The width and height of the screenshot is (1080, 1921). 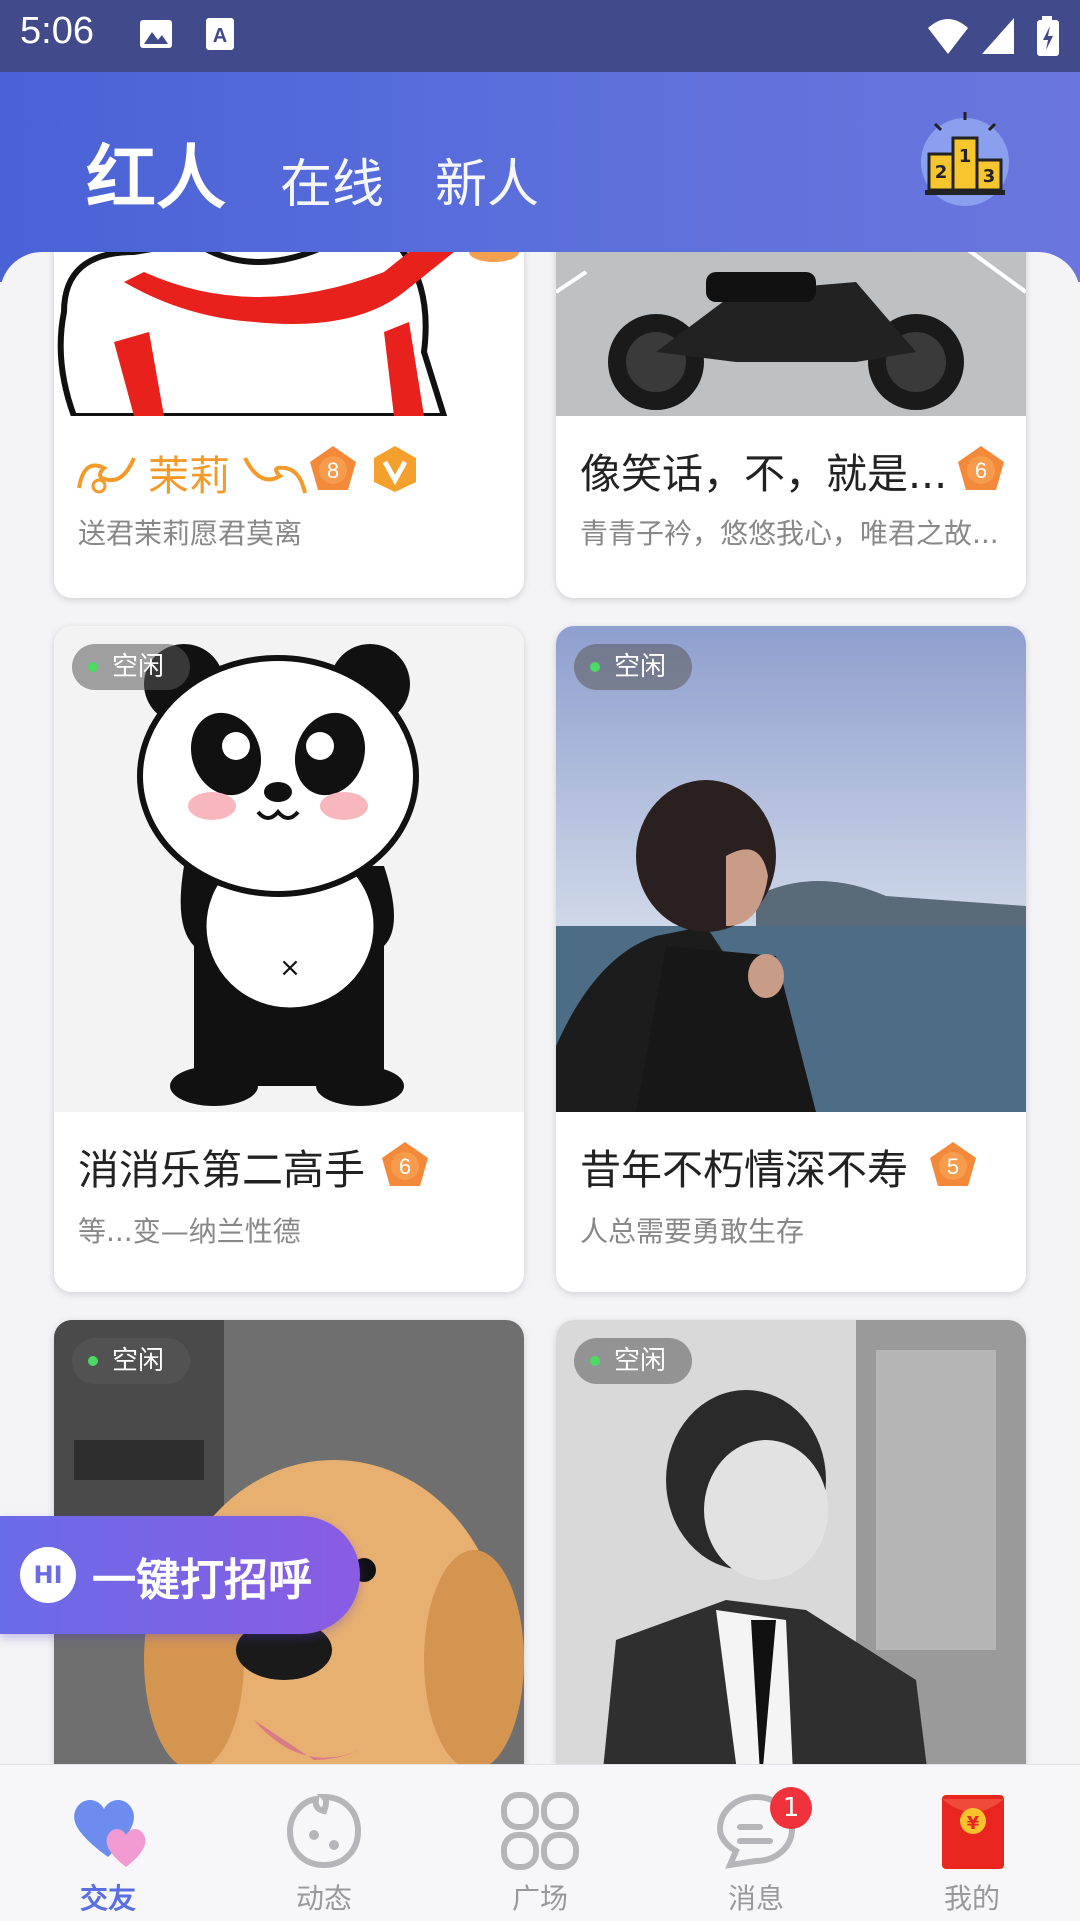 I want to click on nav-item-profile: ¥ 我的, so click(x=972, y=1843).